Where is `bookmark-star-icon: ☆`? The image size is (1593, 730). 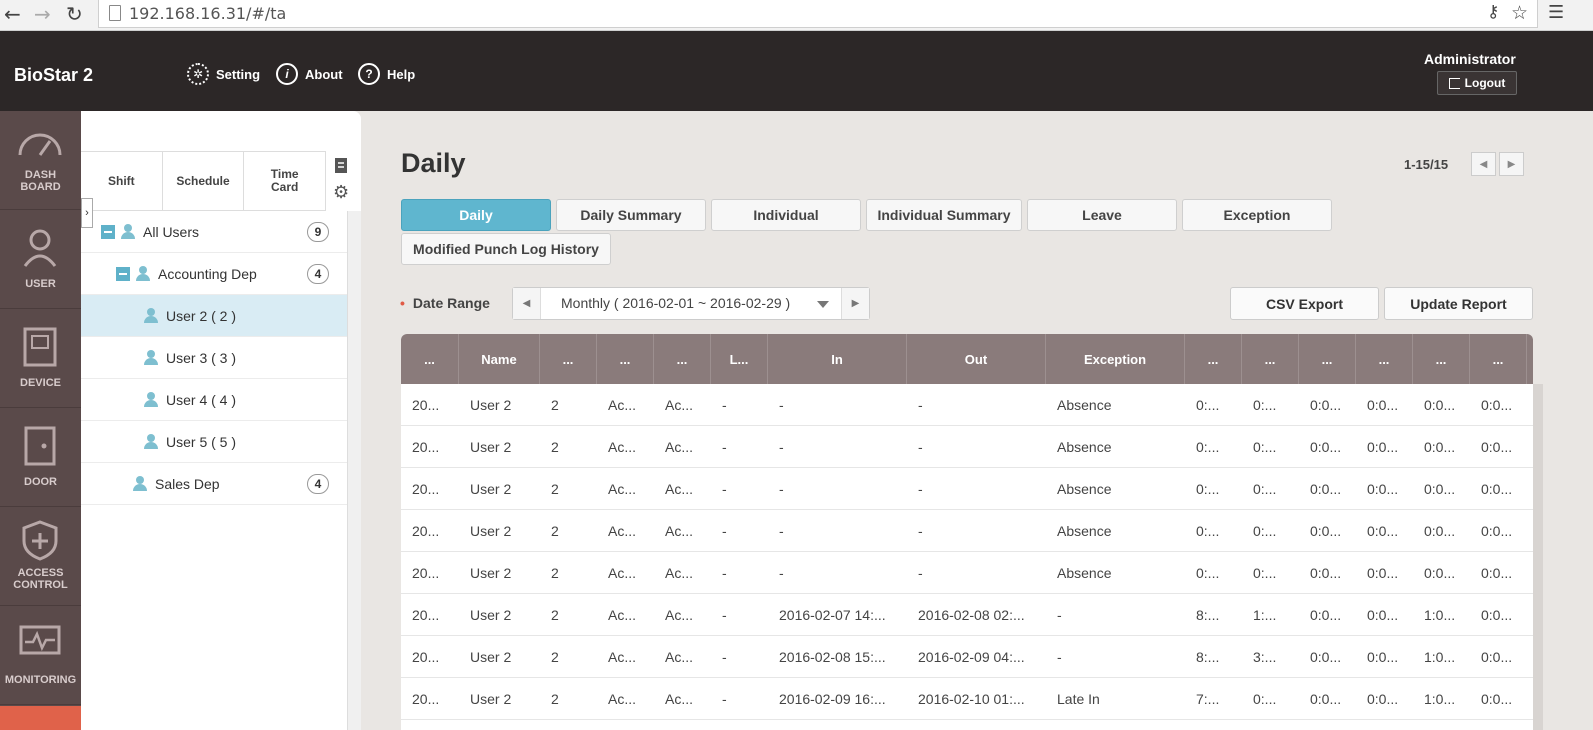
bookmark-star-icon: ☆ is located at coordinates (1519, 13).